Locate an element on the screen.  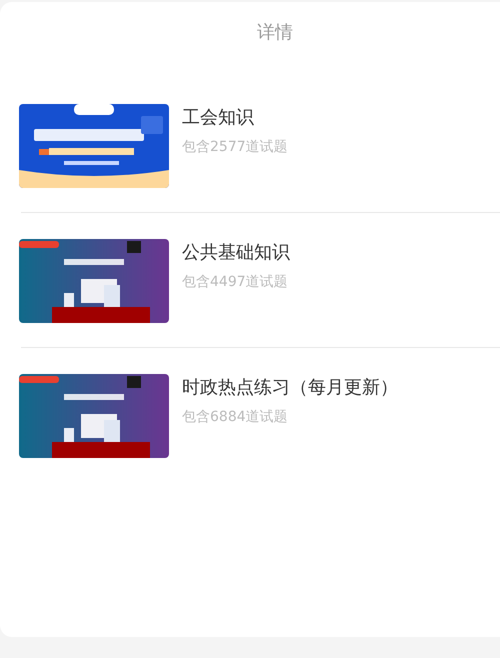
question-count: 包含2577道试题 is located at coordinates (235, 147).